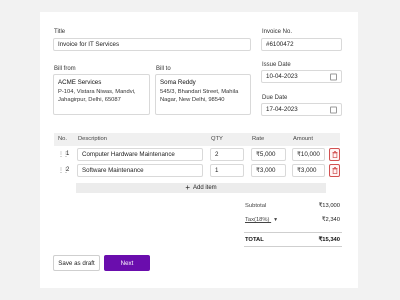 Image resolution: width=400 pixels, height=300 pixels. I want to click on bill-to-name: Soma Reddy, so click(178, 82).